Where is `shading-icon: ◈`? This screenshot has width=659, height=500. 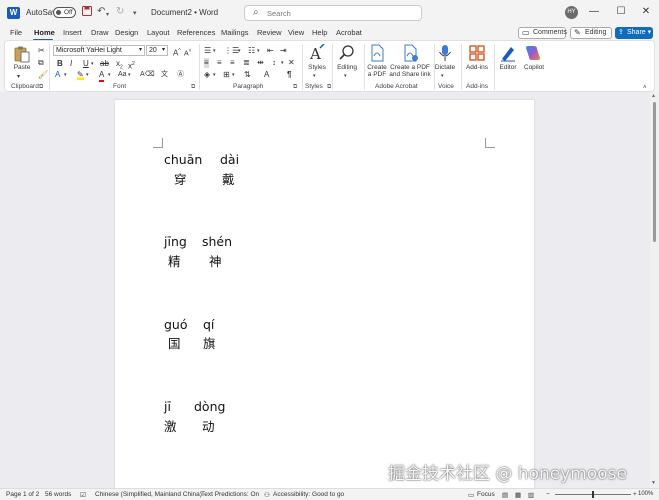 shading-icon: ◈ is located at coordinates (207, 75).